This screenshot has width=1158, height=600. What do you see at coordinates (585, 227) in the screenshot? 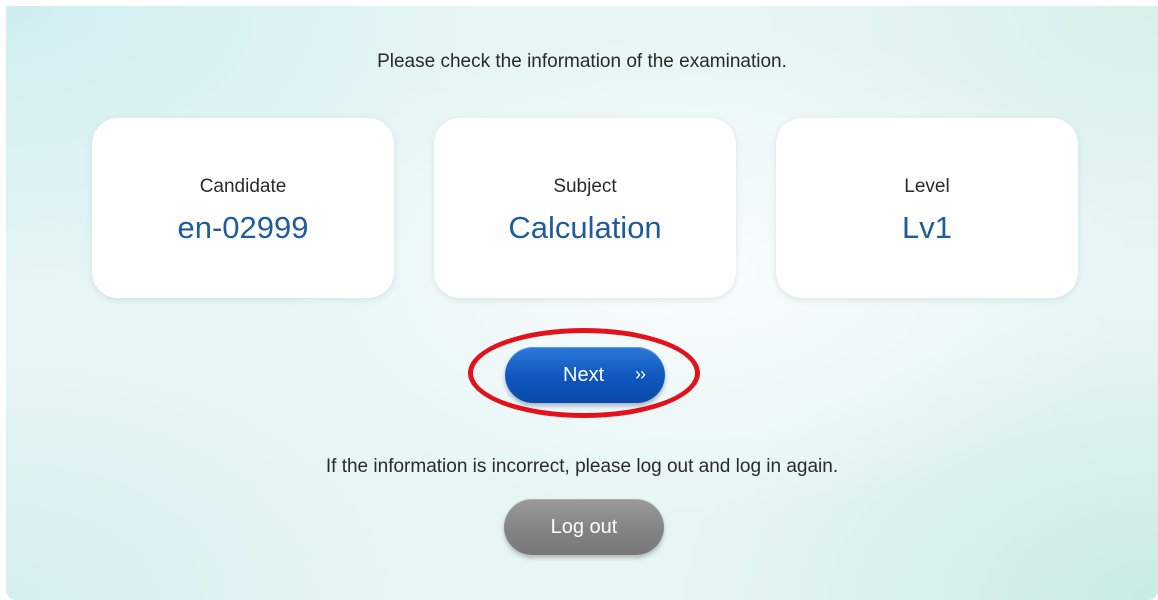
I see `subject-value: Calculation` at bounding box center [585, 227].